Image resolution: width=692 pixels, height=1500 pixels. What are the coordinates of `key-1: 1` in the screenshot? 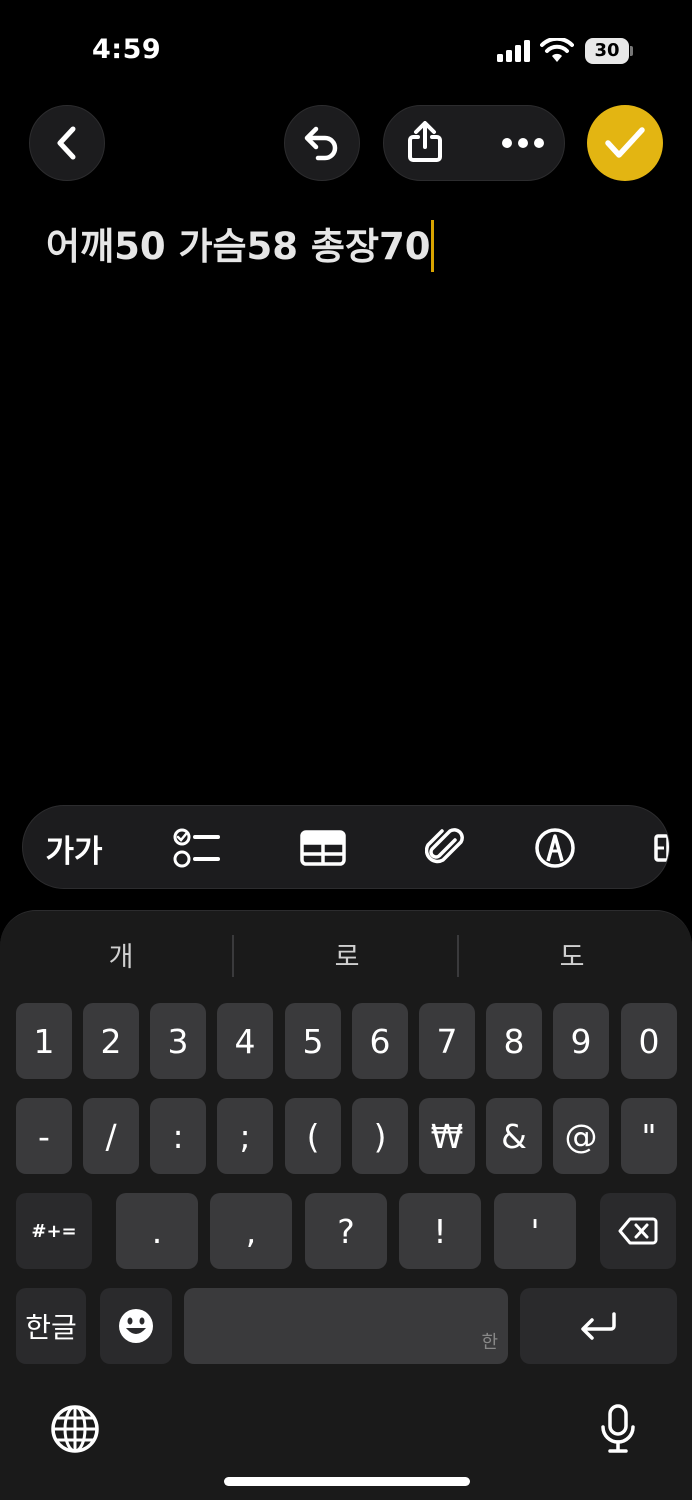 It's located at (44, 1041).